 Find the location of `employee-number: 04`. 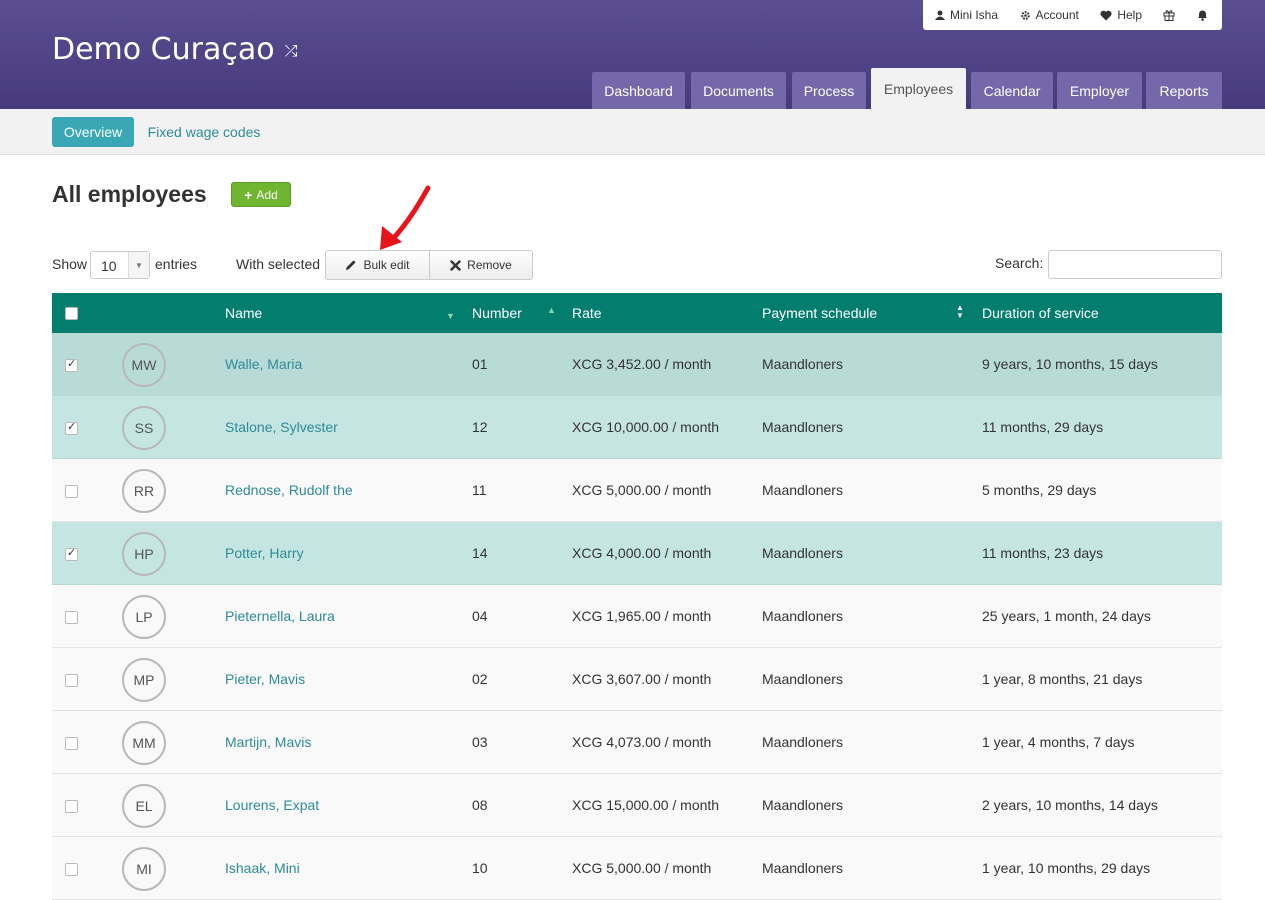

employee-number: 04 is located at coordinates (480, 616).